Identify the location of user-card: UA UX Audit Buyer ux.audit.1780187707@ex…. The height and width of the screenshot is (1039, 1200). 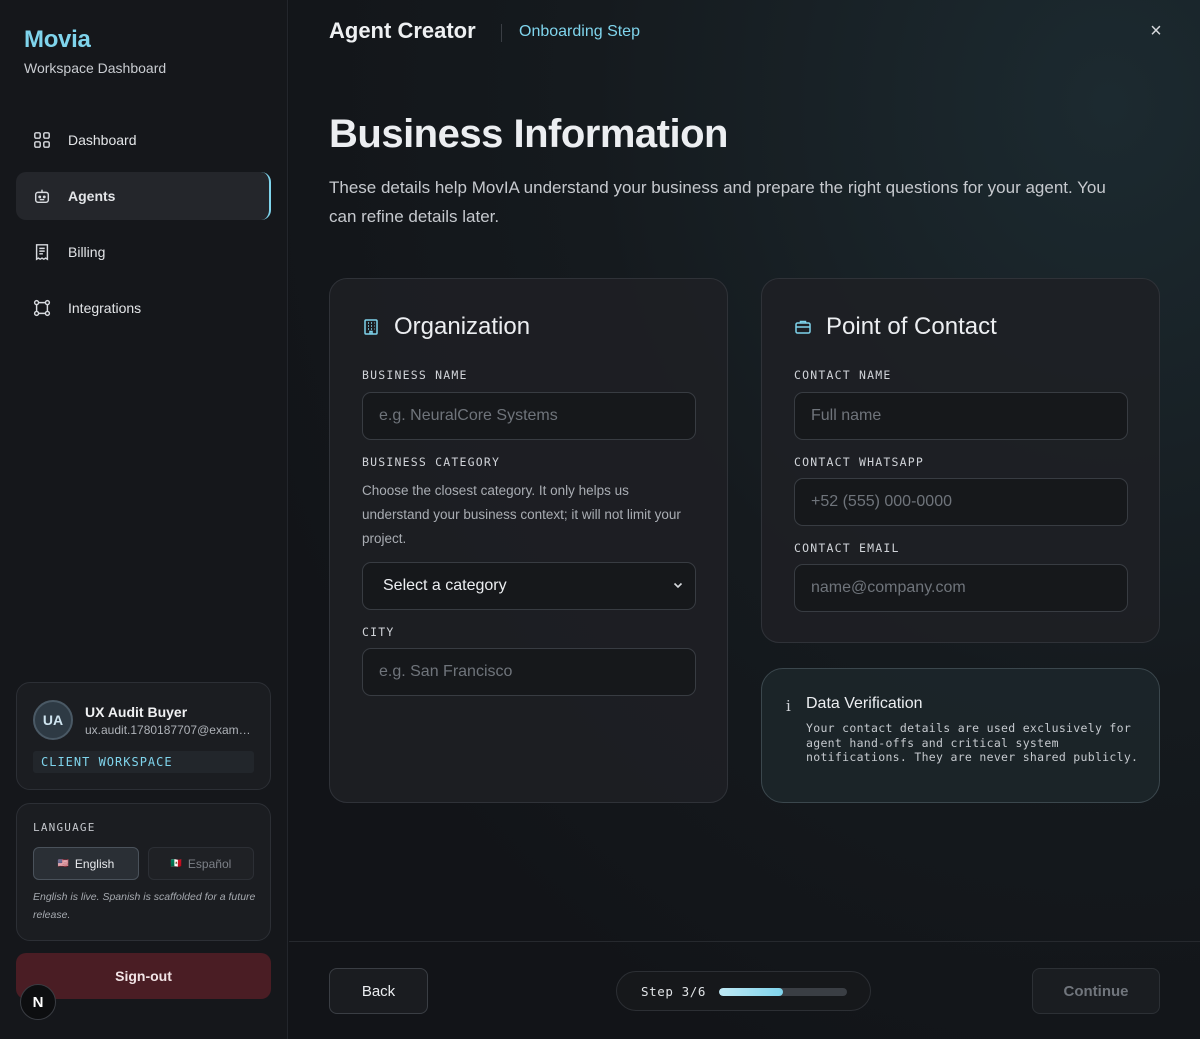
(143, 736).